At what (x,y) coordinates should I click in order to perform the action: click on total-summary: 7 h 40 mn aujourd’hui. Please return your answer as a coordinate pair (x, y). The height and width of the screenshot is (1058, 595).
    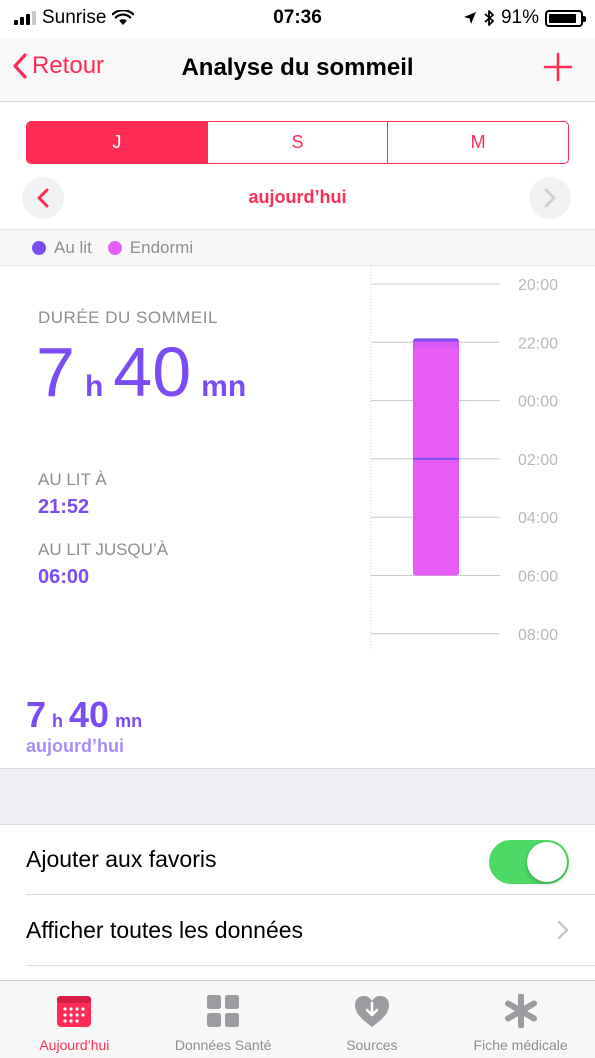
    Looking at the image, I should click on (84, 725).